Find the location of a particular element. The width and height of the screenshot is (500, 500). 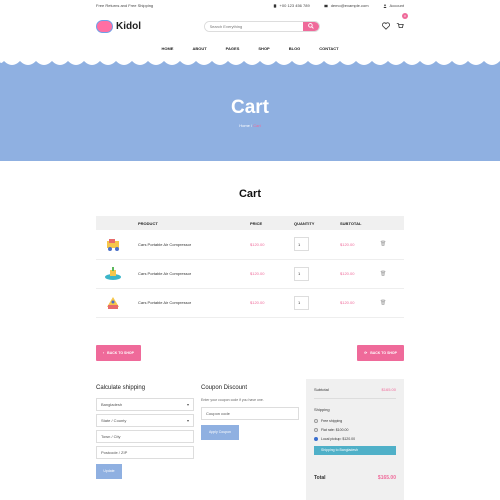

subtotal-label: Subtotal is located at coordinates (321, 389).